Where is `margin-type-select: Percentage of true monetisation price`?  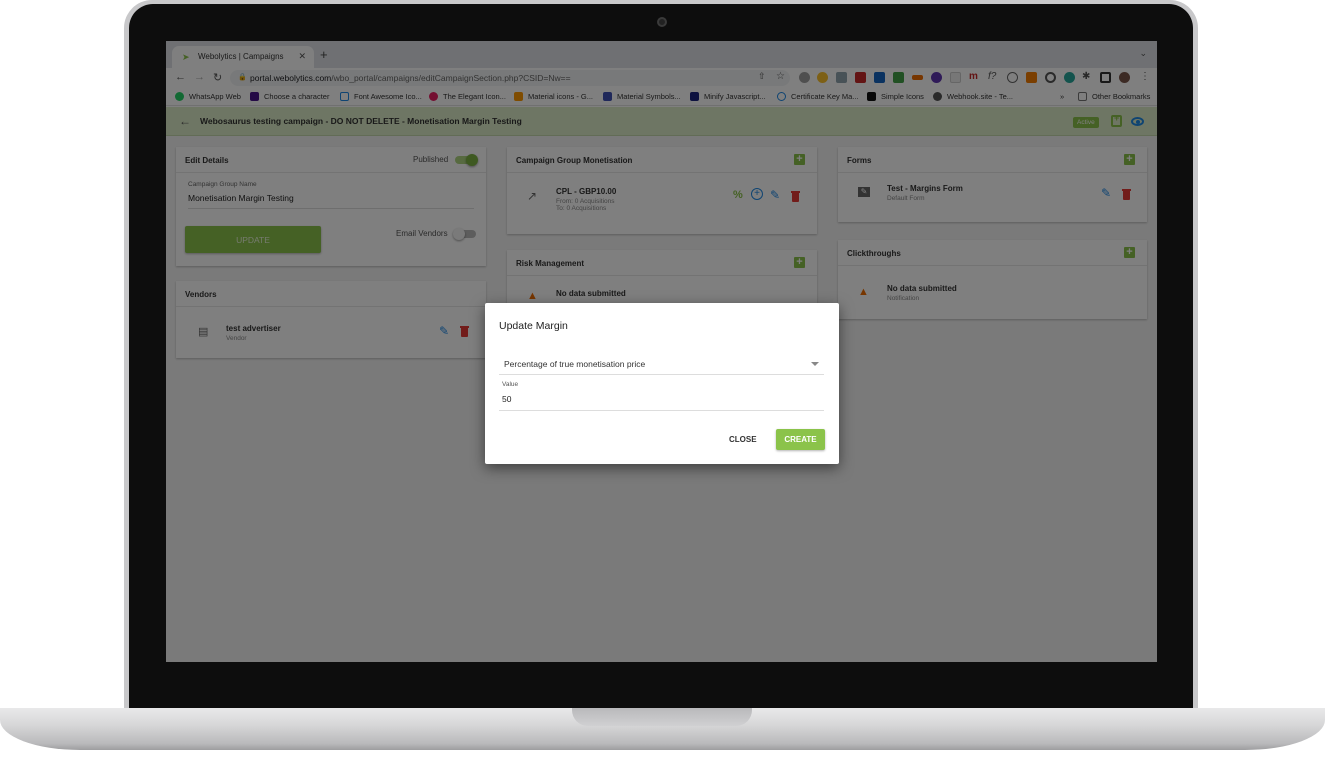 margin-type-select: Percentage of true monetisation price is located at coordinates (661, 362).